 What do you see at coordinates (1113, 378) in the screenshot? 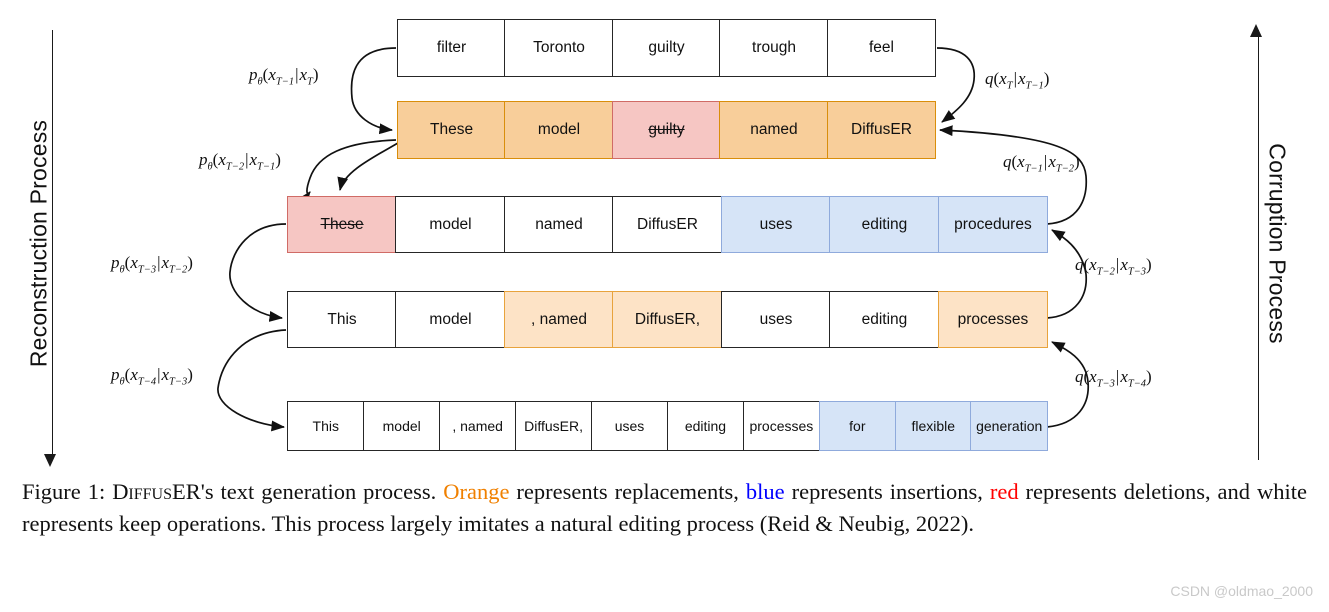
I see `math-label-q-t4: q(xT−3|xT−4)` at bounding box center [1113, 378].